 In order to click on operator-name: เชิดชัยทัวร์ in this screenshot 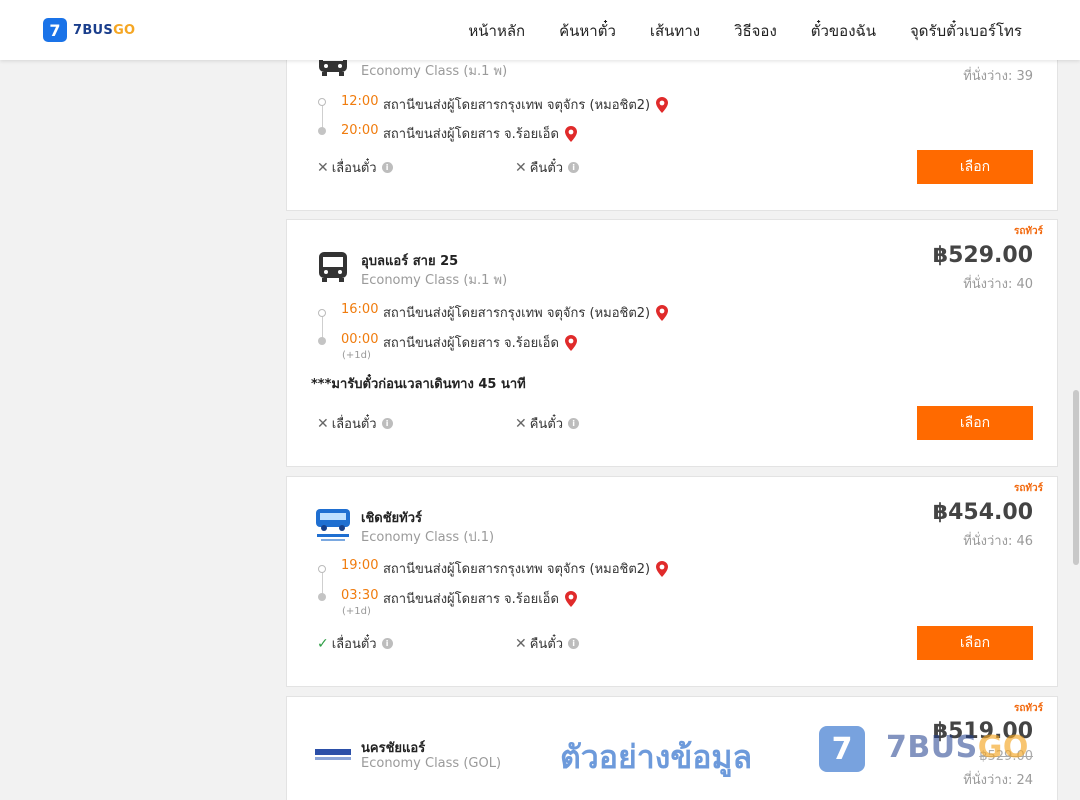, I will do `click(392, 518)`.